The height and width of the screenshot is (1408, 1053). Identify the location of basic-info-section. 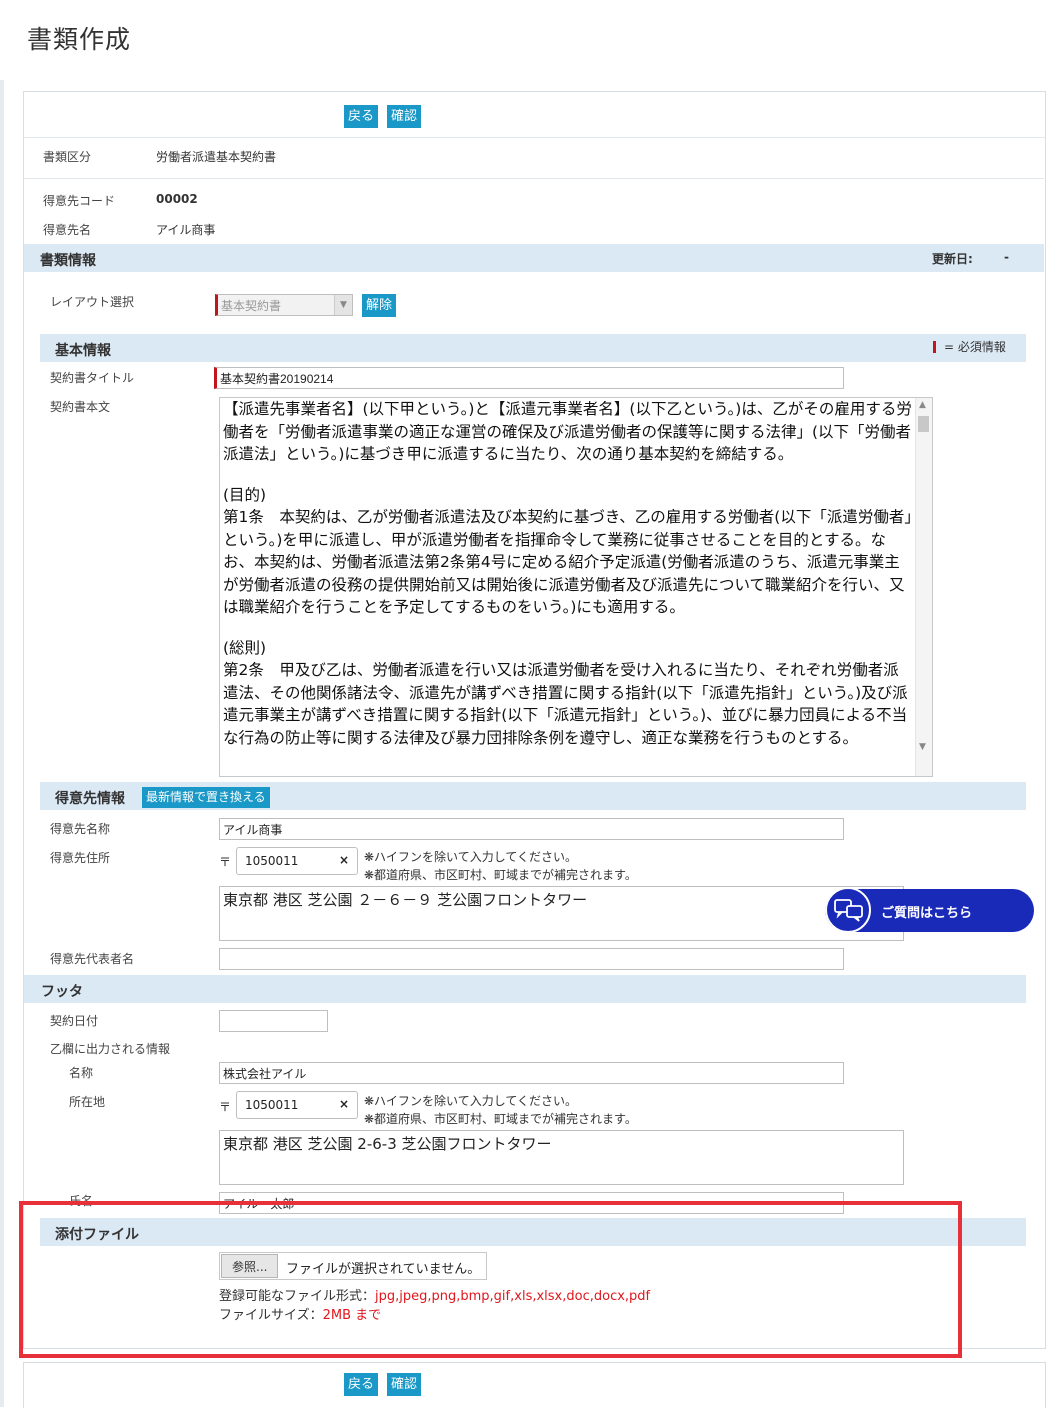
(533, 348).